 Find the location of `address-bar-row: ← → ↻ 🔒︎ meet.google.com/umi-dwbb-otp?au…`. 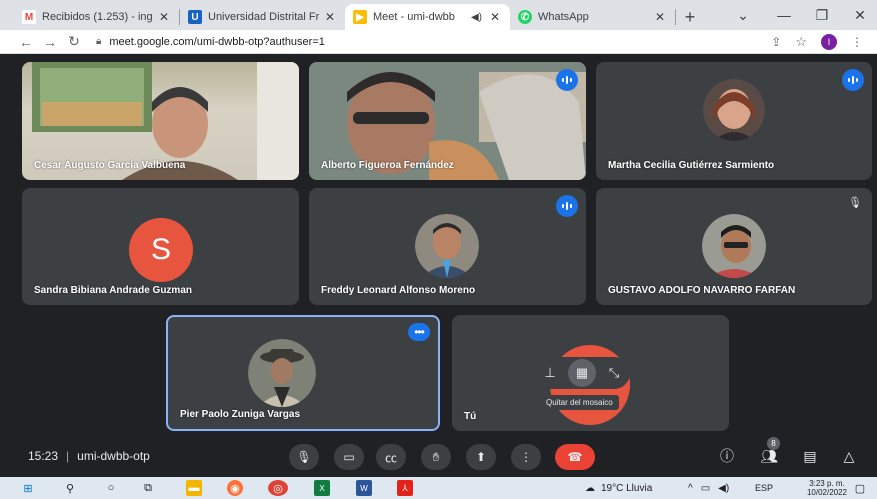

address-bar-row: ← → ↻ 🔒︎ meet.google.com/umi-dwbb-otp?au… is located at coordinates (438, 42).